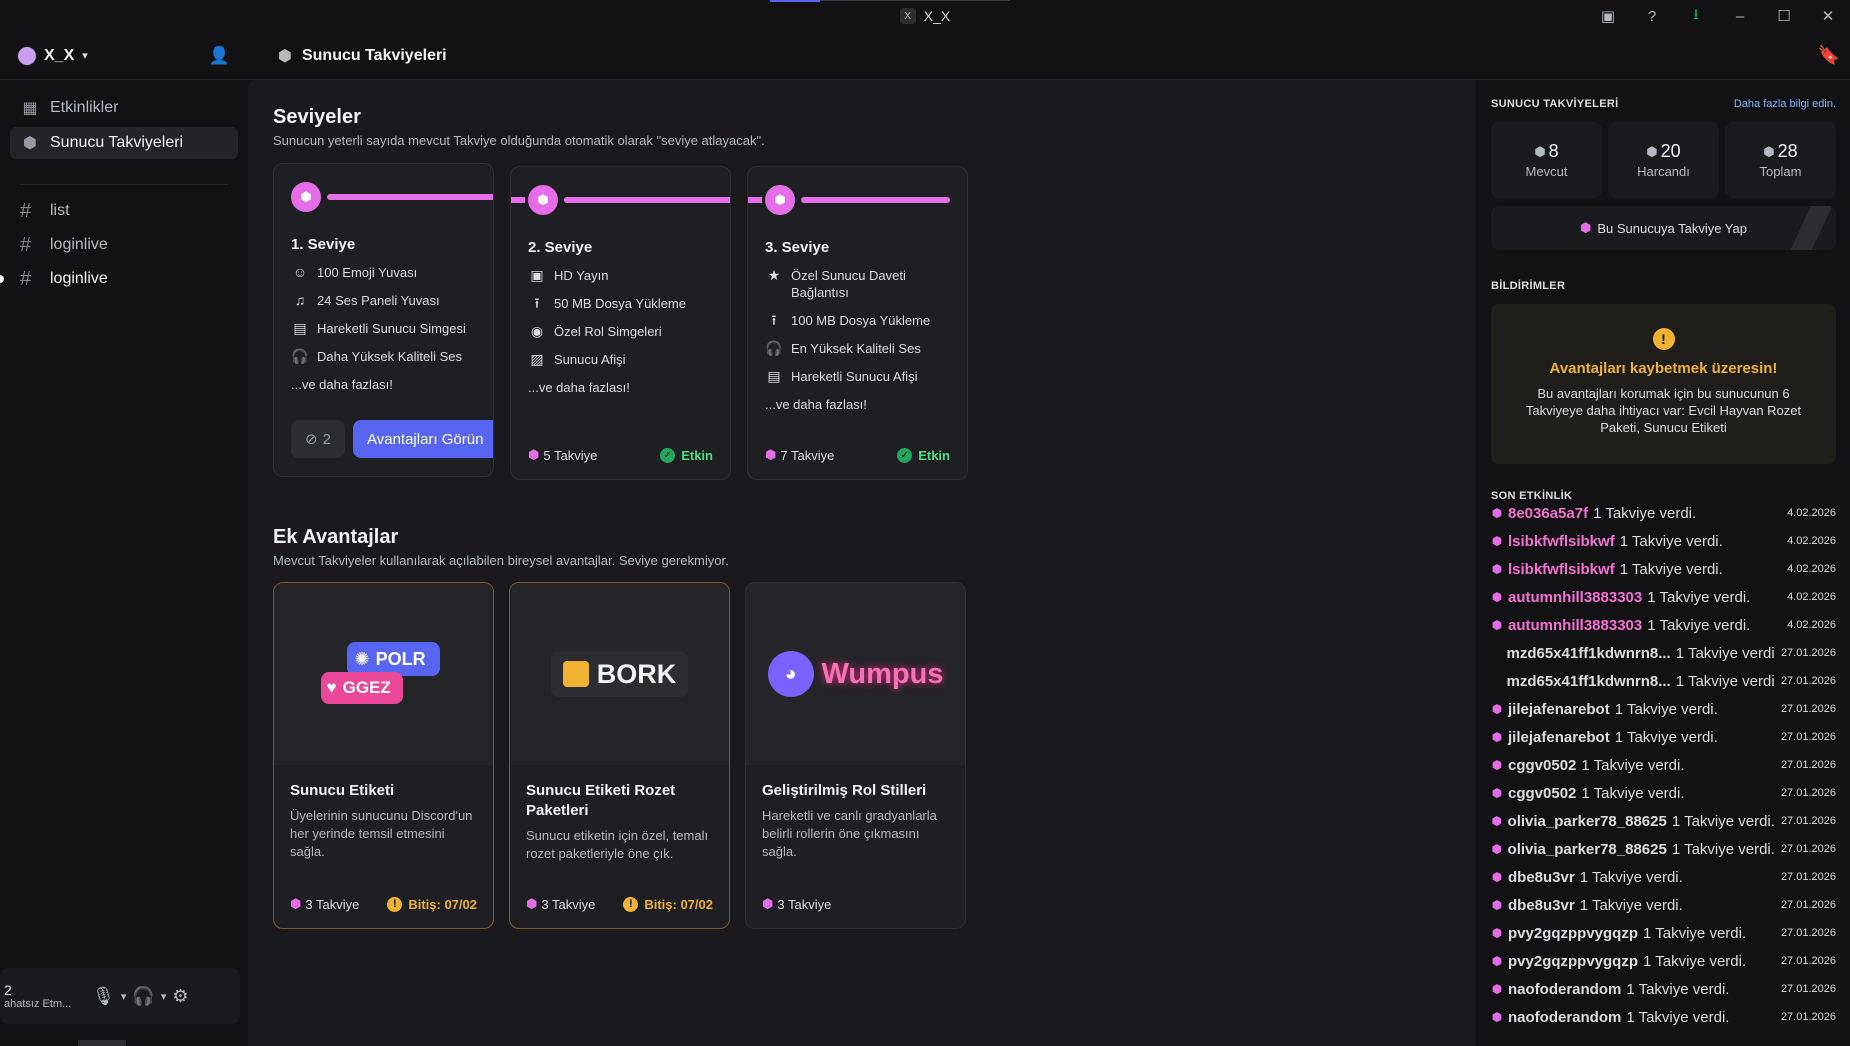 This screenshot has height=1046, width=1850. I want to click on user-name: 2, so click(8, 990).